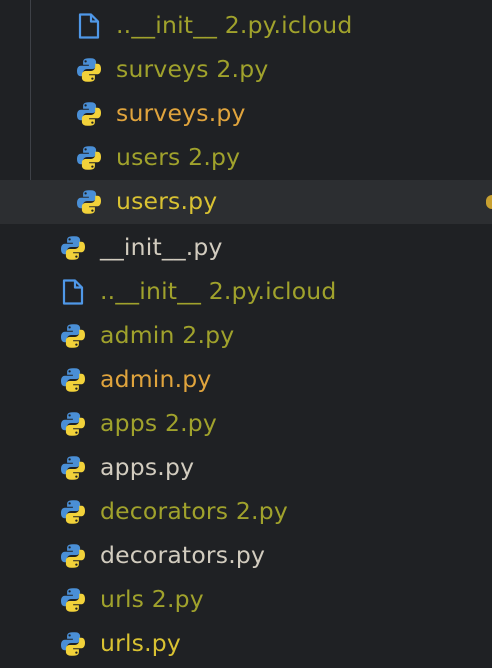 This screenshot has height=668, width=492. Describe the element at coordinates (147, 467) in the screenshot. I see `file-label: apps.py` at that location.